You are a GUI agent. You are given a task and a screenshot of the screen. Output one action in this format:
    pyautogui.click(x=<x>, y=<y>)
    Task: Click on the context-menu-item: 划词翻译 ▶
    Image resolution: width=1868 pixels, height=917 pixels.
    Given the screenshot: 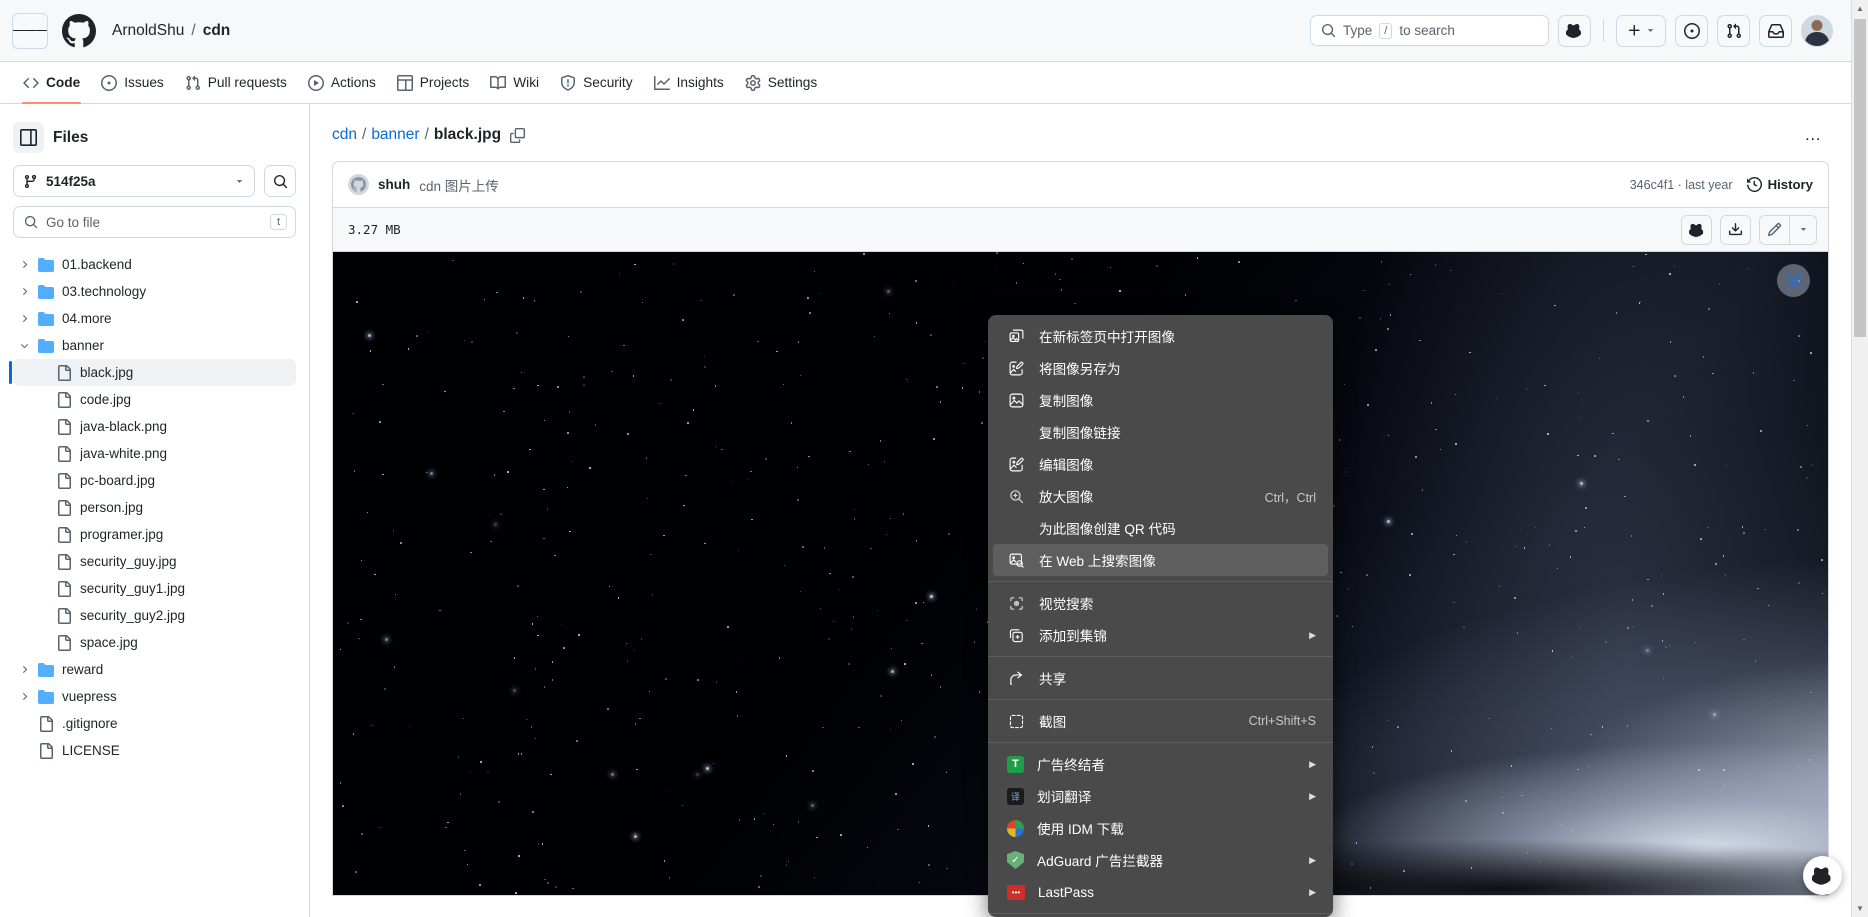 What is the action you would take?
    pyautogui.click(x=1160, y=796)
    